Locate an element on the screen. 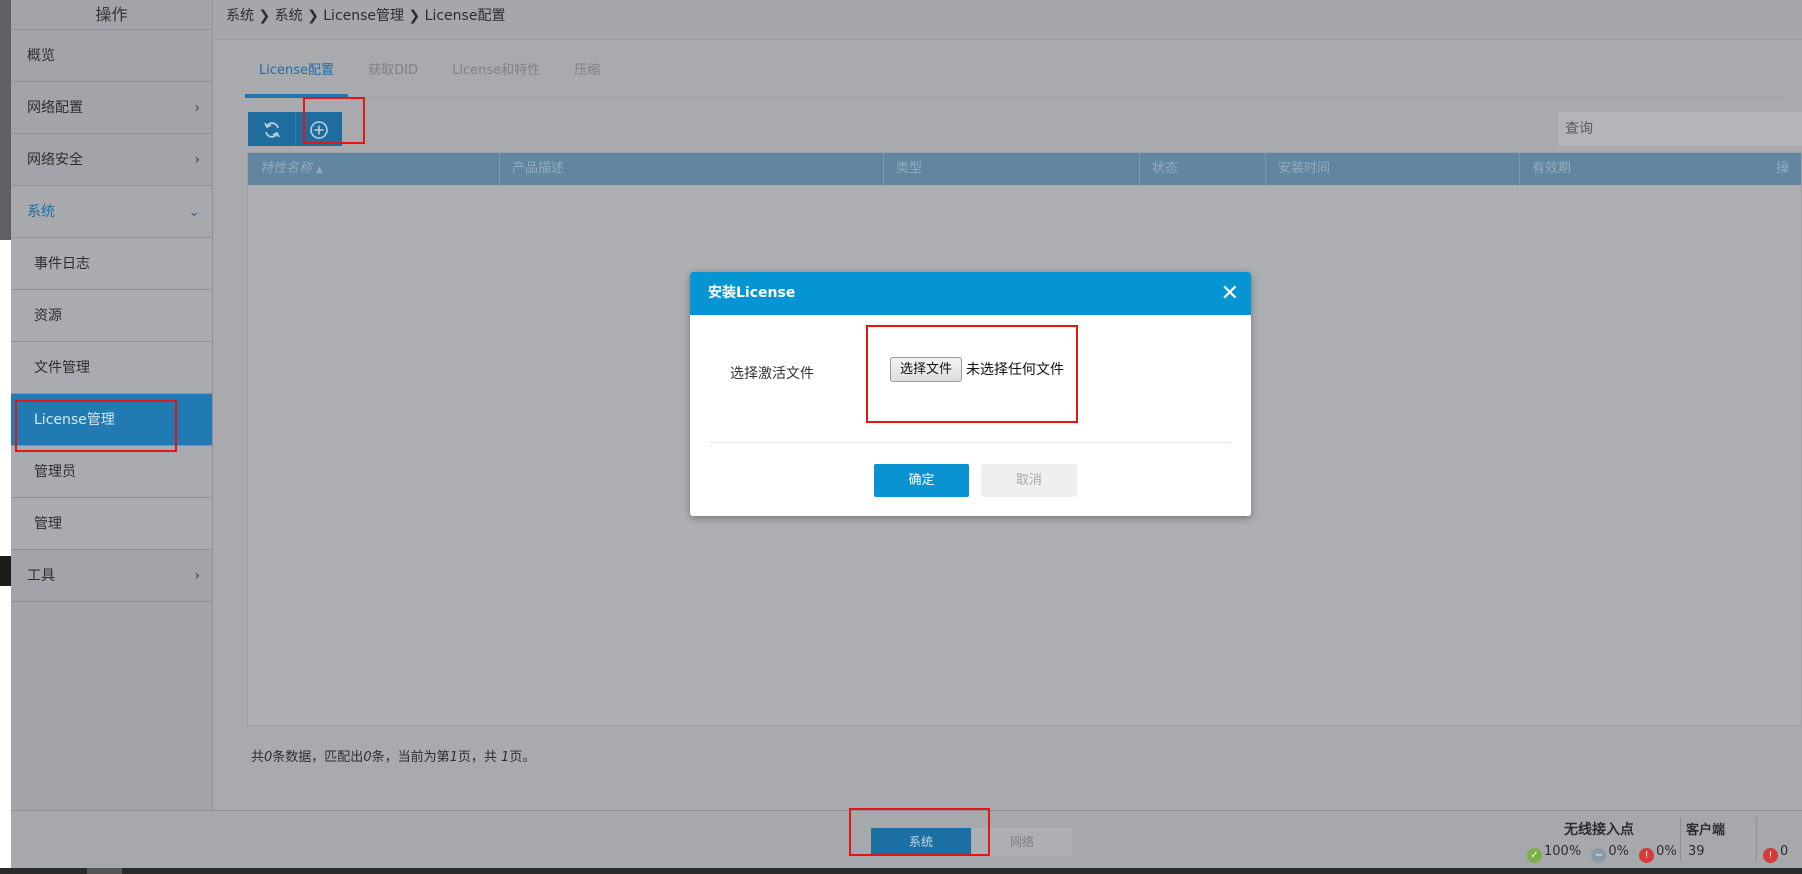 The image size is (1802, 874). sidebar-subitem-license-management: License管理 is located at coordinates (111, 420).